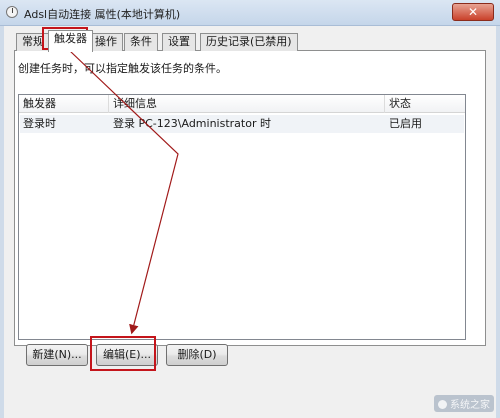 The height and width of the screenshot is (418, 500). What do you see at coordinates (70, 41) in the screenshot?
I see `tab-triggers: 触发器` at bounding box center [70, 41].